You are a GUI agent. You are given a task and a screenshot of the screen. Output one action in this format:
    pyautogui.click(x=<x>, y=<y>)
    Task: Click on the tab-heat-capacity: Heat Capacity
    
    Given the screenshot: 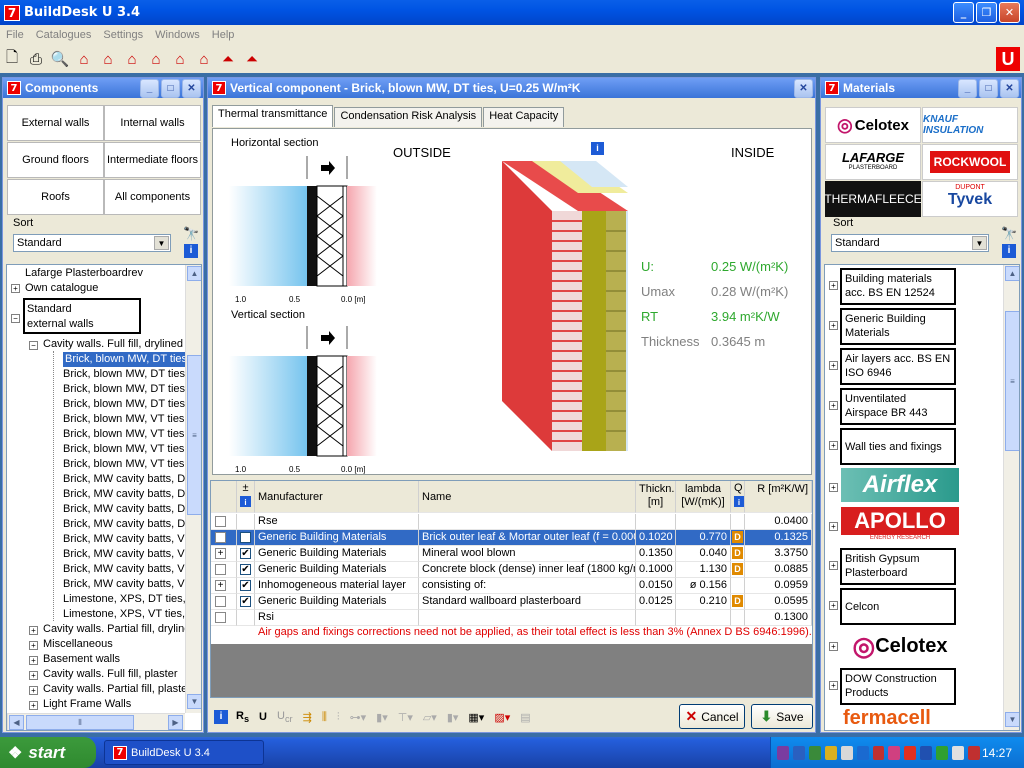 What is the action you would take?
    pyautogui.click(x=524, y=117)
    